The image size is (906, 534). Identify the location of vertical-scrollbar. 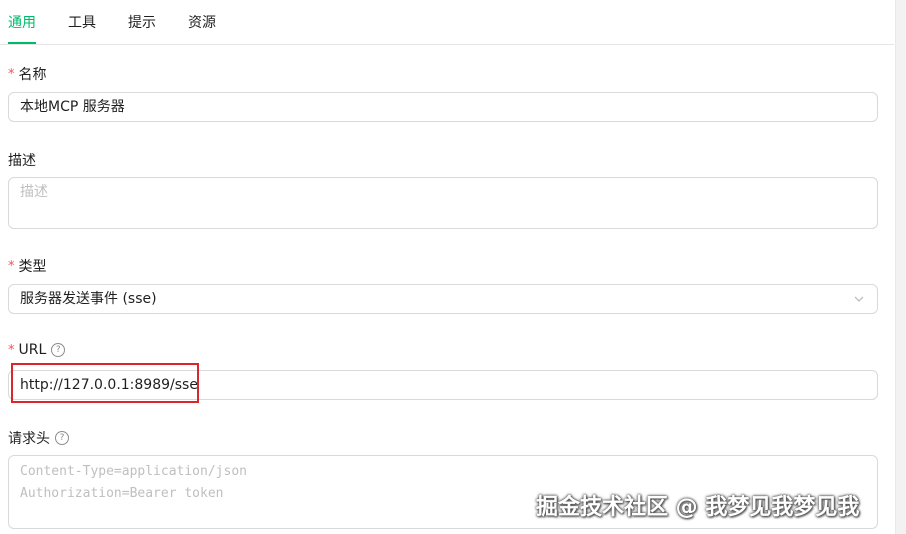
(900, 267).